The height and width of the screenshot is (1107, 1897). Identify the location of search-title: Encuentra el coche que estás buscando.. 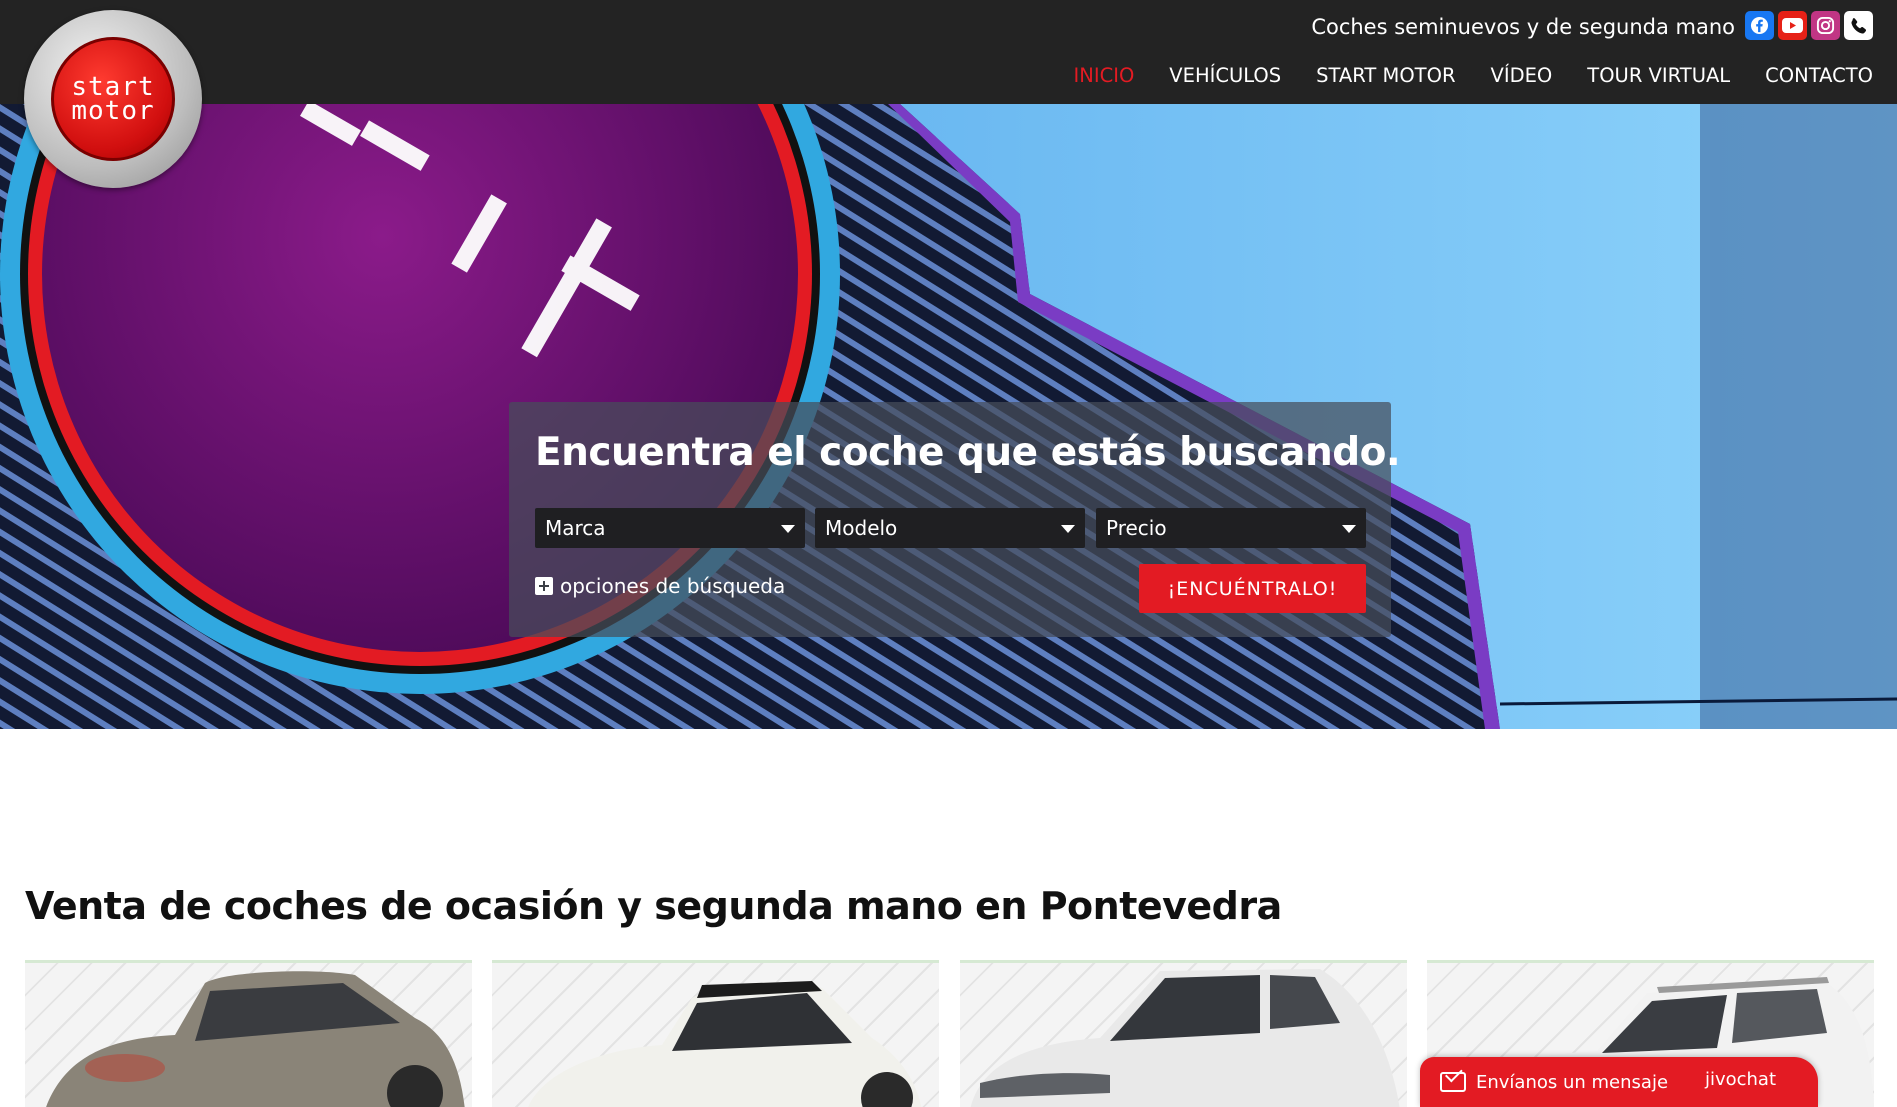
(968, 452).